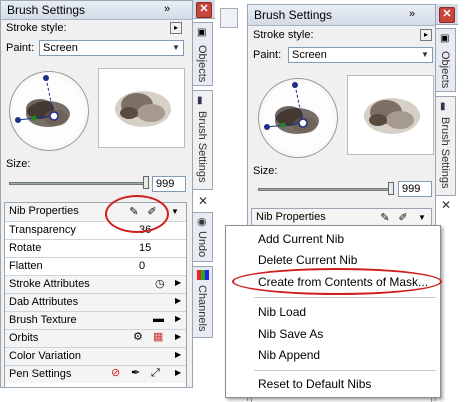 The width and height of the screenshot is (467, 402). I want to click on objects-tab-icon: ▣, so click(202, 32).